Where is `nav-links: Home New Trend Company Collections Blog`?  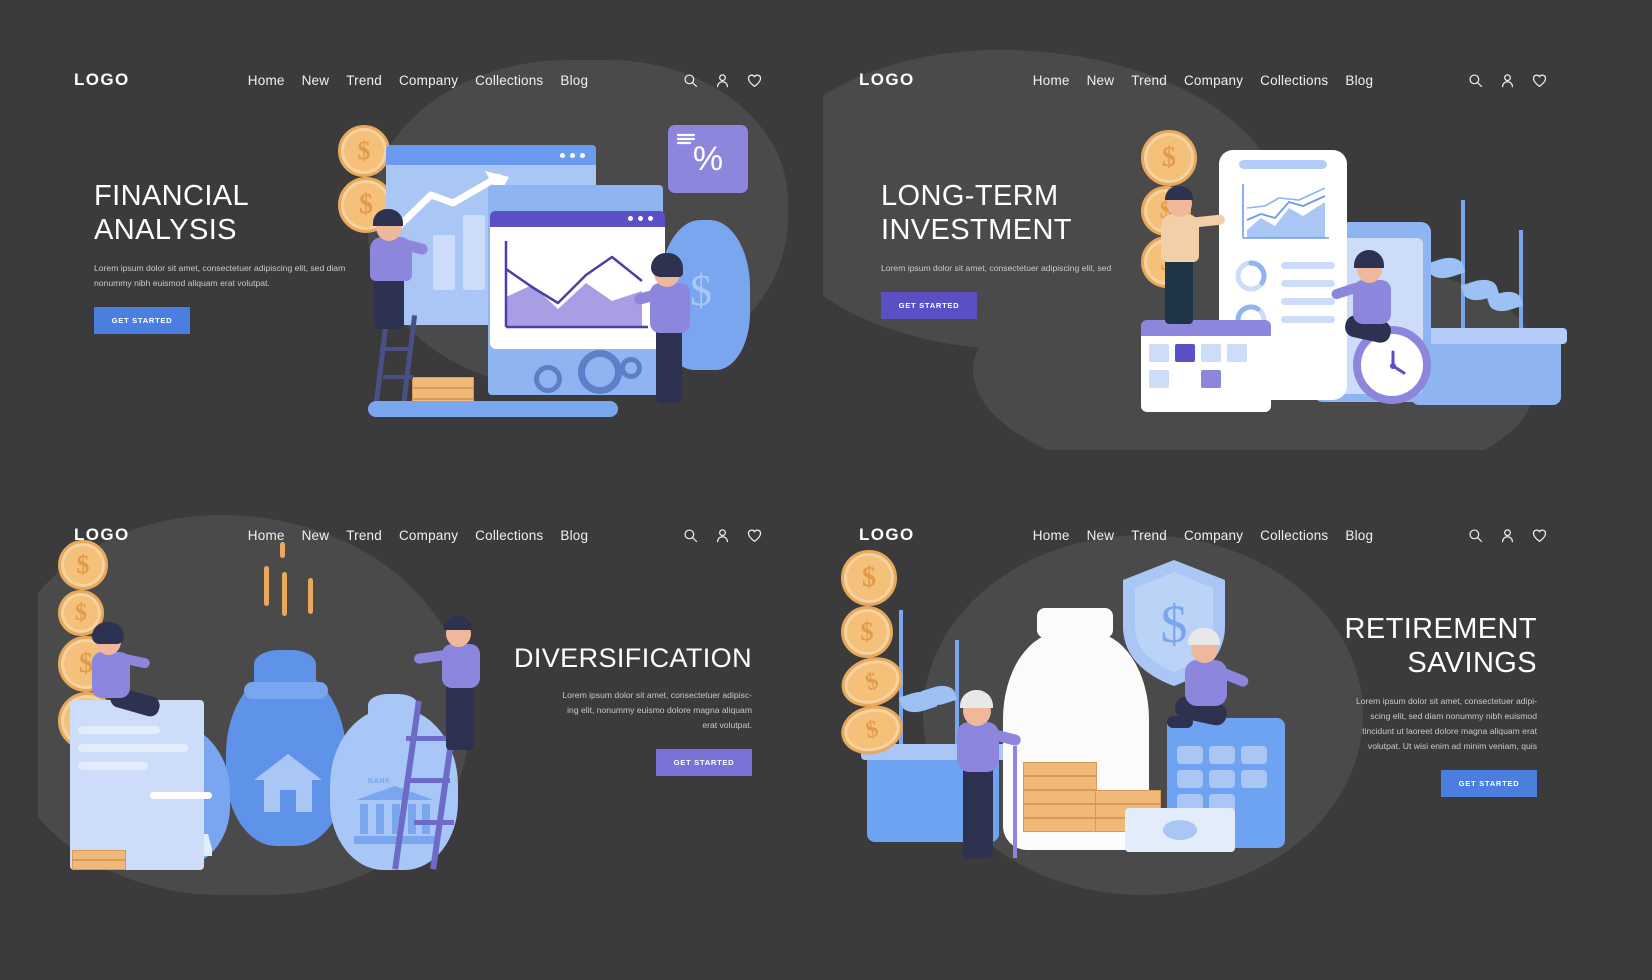
nav-links: Home New Trend Company Collections Blog is located at coordinates (418, 535).